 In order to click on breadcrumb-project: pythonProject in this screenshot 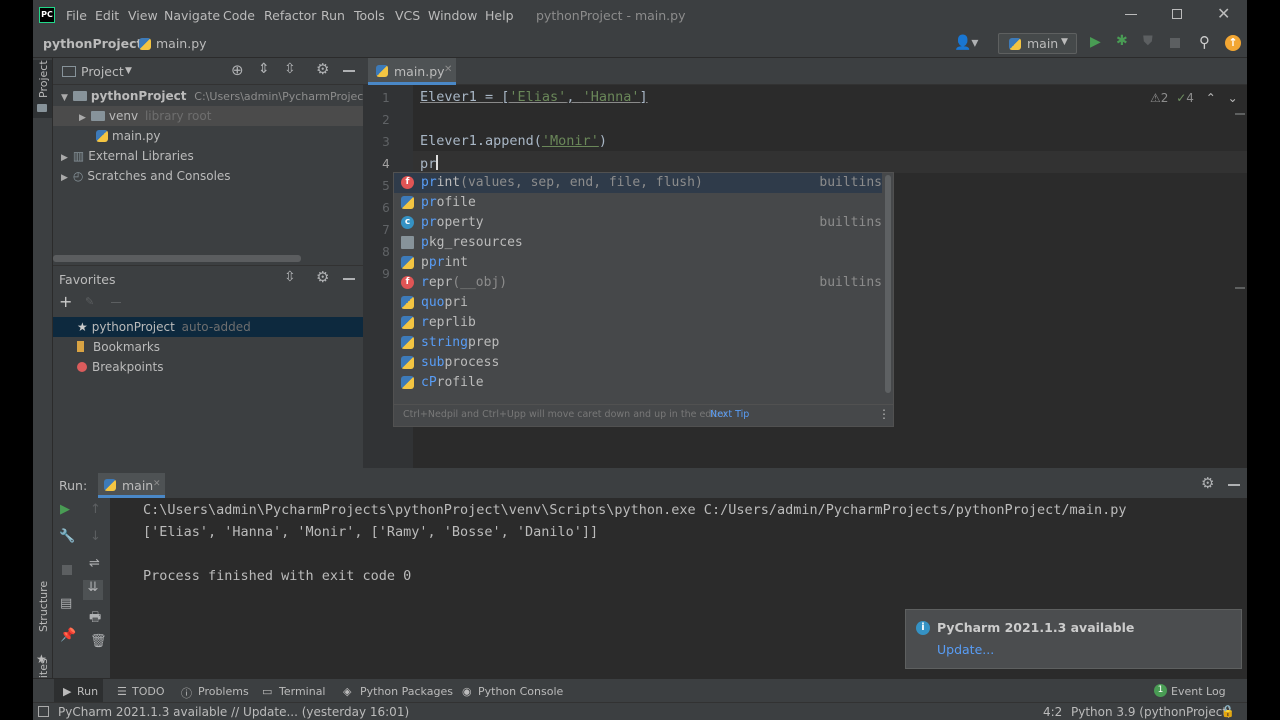, I will do `click(93, 43)`.